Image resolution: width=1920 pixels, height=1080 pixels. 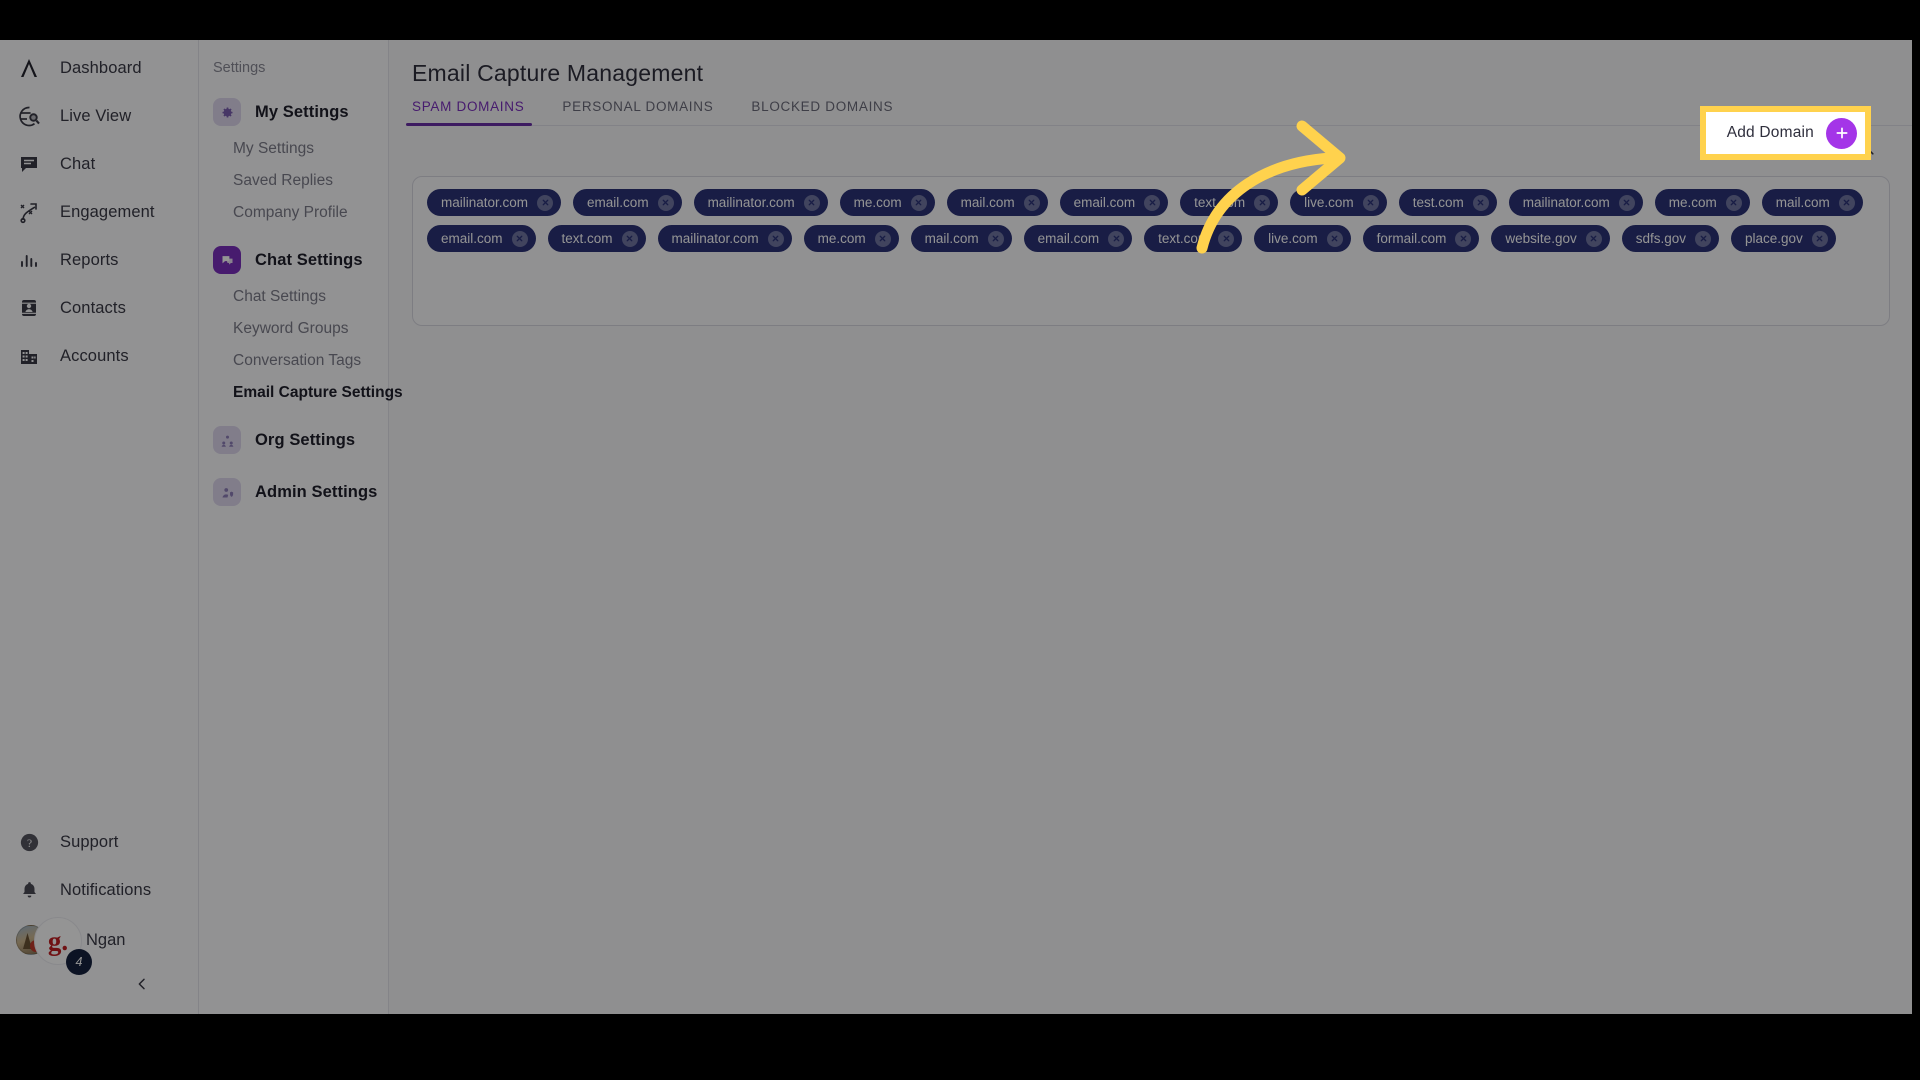 I want to click on add-domain-button: Add Domain, so click(x=1785, y=133).